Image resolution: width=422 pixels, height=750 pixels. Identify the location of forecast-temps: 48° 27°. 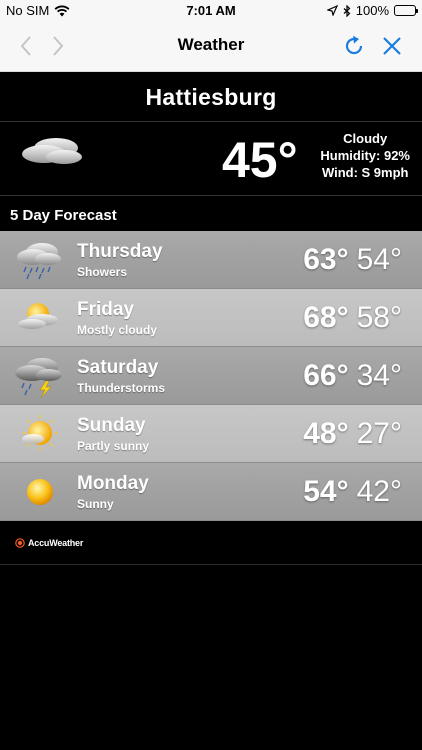
(352, 434).